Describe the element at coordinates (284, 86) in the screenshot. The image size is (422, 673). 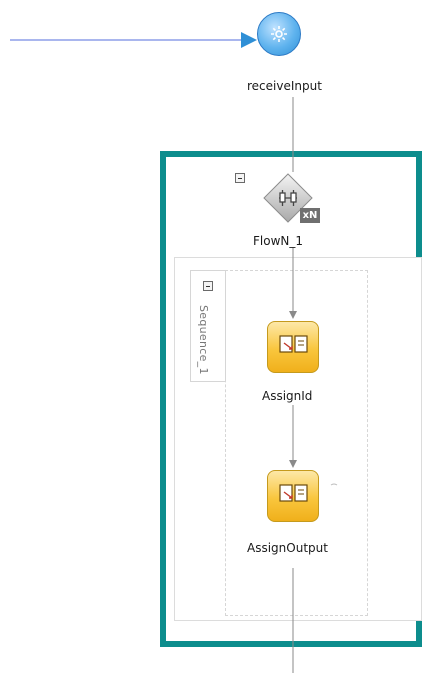
I see `receive-label: receiveInput` at that location.